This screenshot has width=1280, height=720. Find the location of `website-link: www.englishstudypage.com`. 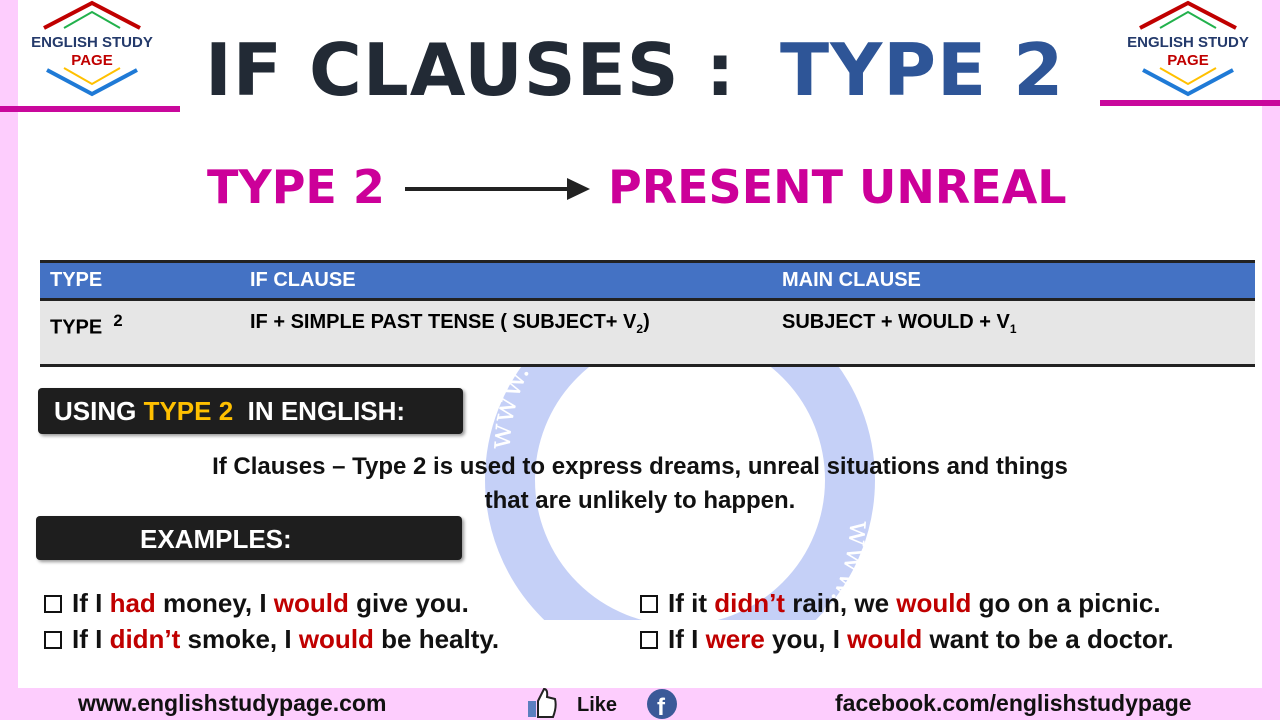

website-link: www.englishstudypage.com is located at coordinates (232, 703).